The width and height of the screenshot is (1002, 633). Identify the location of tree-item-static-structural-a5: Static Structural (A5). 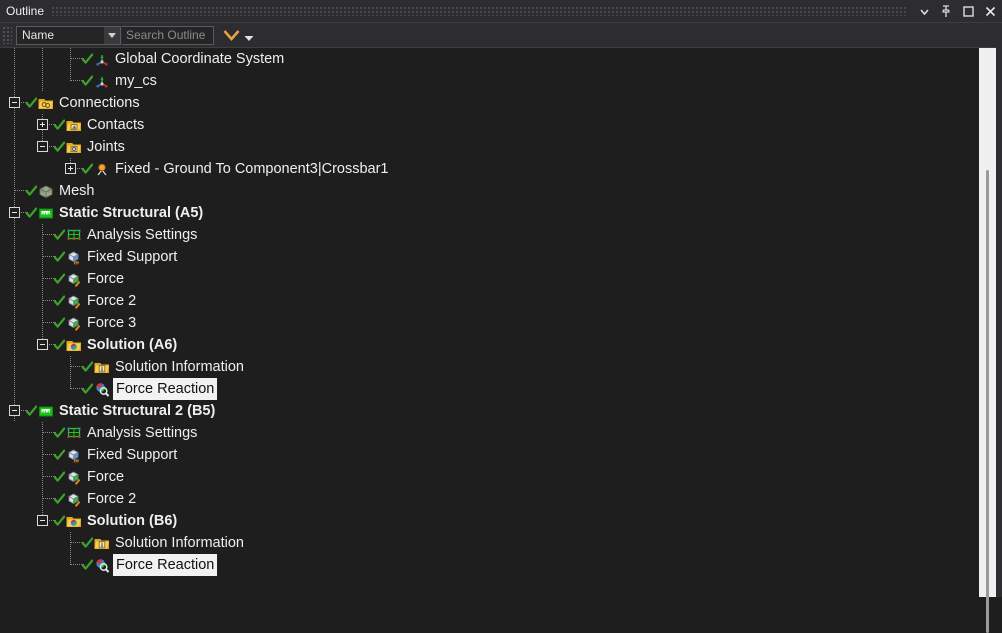
(489, 213).